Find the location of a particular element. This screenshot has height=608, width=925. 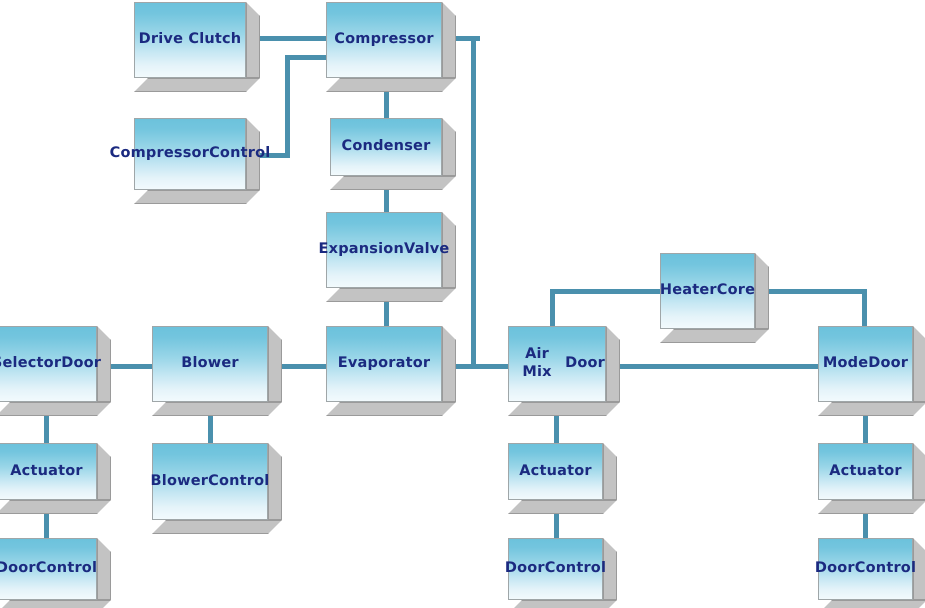

node-label-blower-control: Blower Control is located at coordinates (210, 481).